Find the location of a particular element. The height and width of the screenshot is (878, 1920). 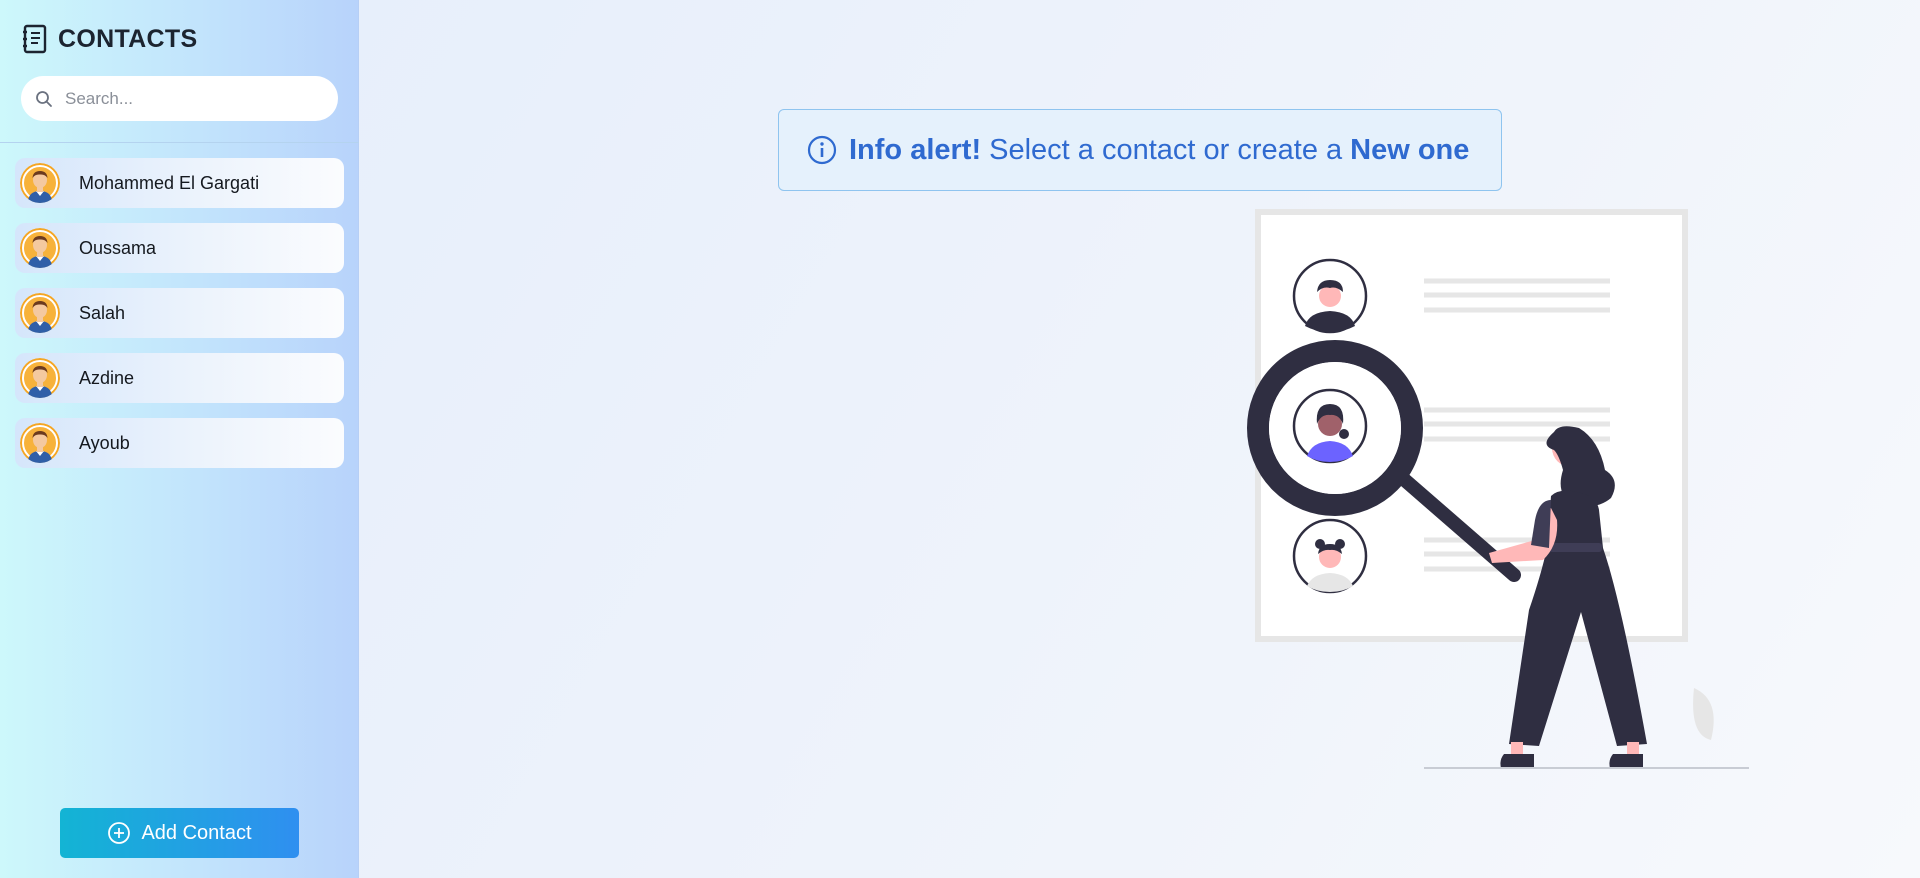

alert-message: Select a contact or create a is located at coordinates (1166, 149).